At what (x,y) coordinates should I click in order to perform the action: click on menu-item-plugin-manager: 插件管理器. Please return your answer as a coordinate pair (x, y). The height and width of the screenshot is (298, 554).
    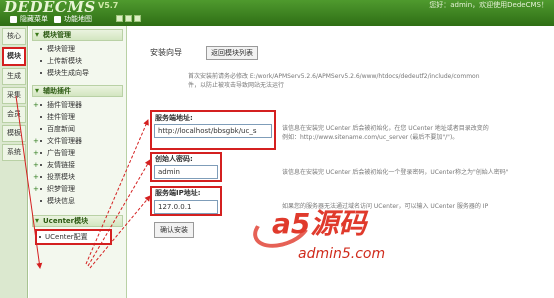
    Looking at the image, I should click on (77, 105).